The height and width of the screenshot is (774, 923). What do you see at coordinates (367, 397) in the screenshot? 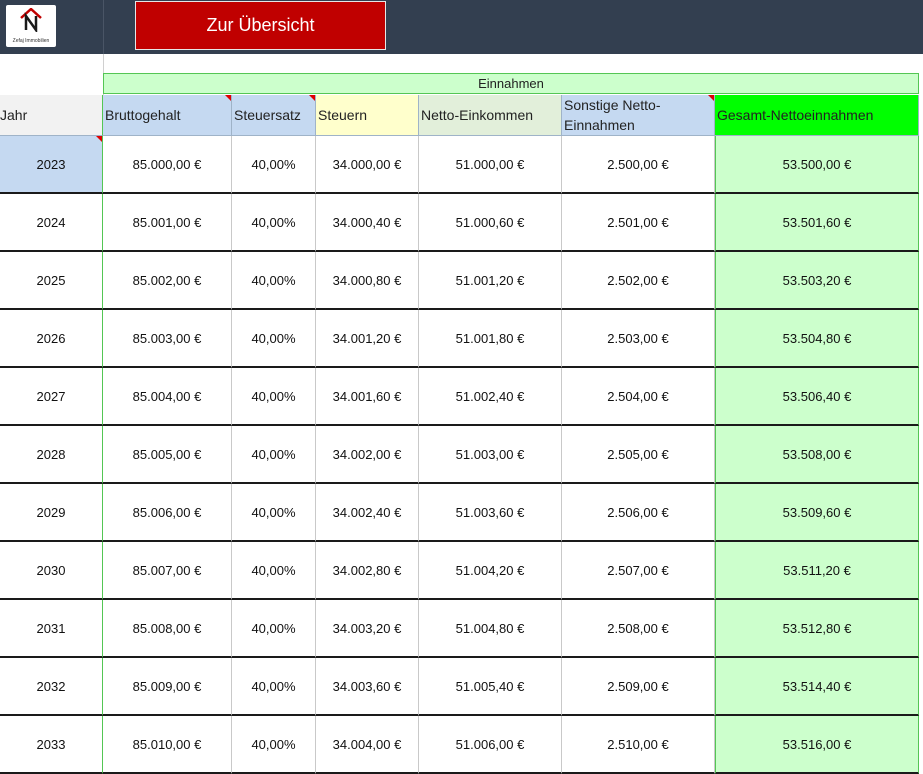
I see `cell-steuern: 34.001,60 €` at bounding box center [367, 397].